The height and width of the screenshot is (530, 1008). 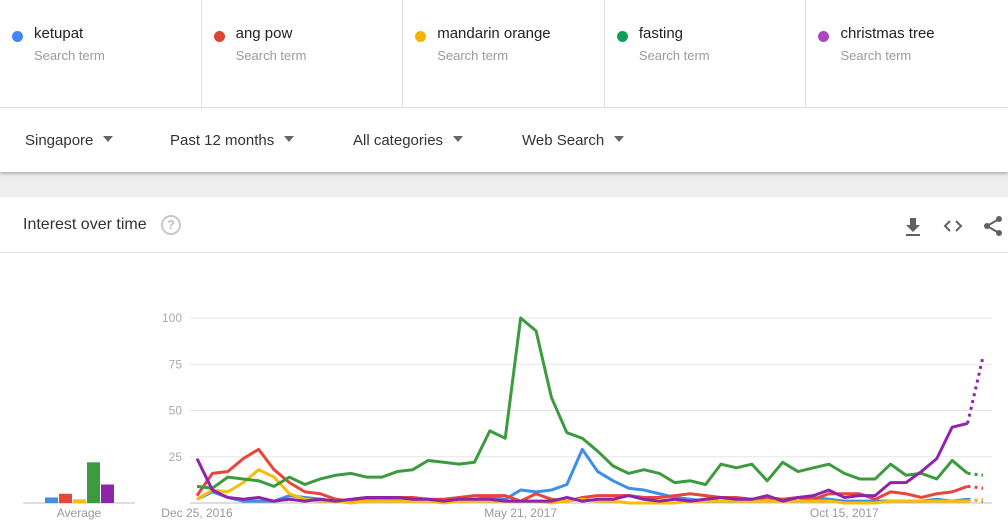 I want to click on y-tick-label: 25, so click(x=176, y=457).